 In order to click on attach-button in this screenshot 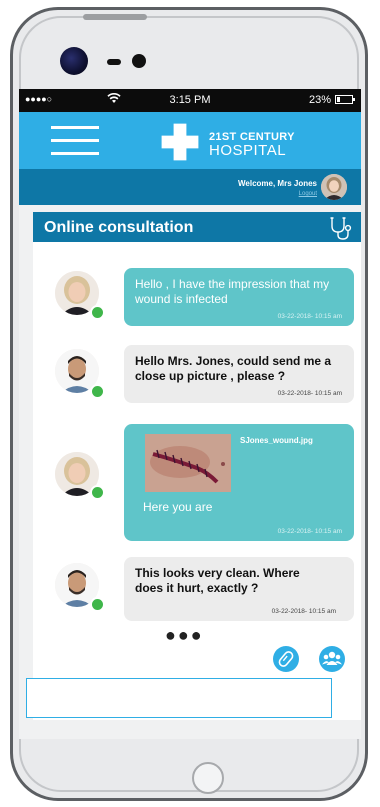, I will do `click(286, 659)`.